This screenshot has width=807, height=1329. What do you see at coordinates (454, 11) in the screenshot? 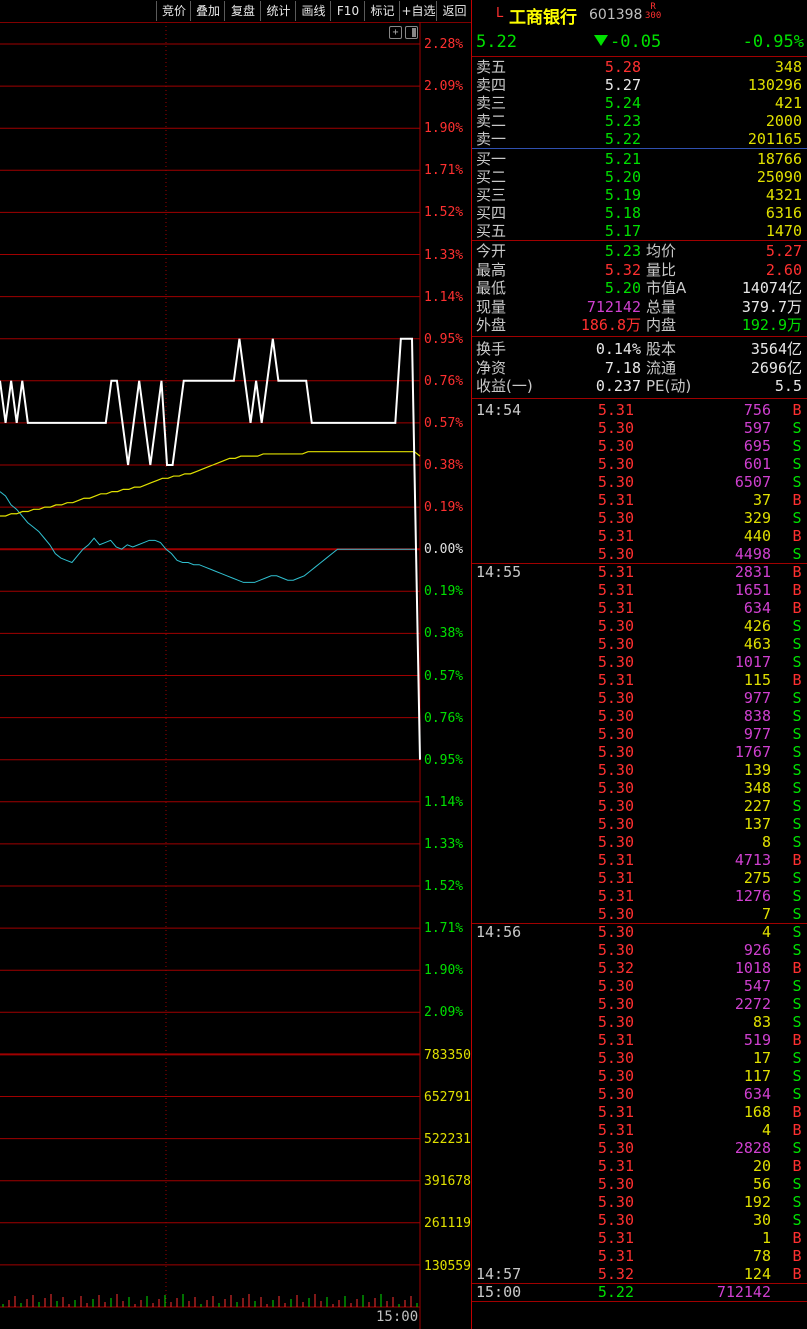
I see `toolbar-back-button: 返回` at bounding box center [454, 11].